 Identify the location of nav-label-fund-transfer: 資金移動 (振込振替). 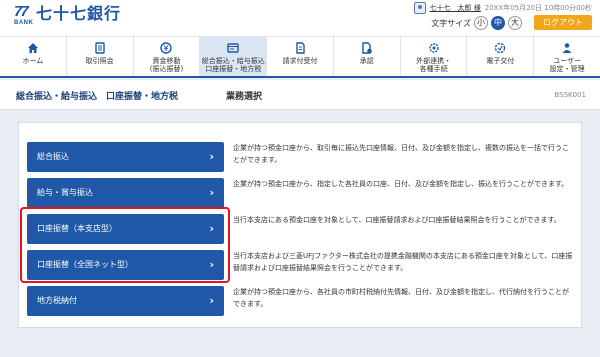
(166, 65).